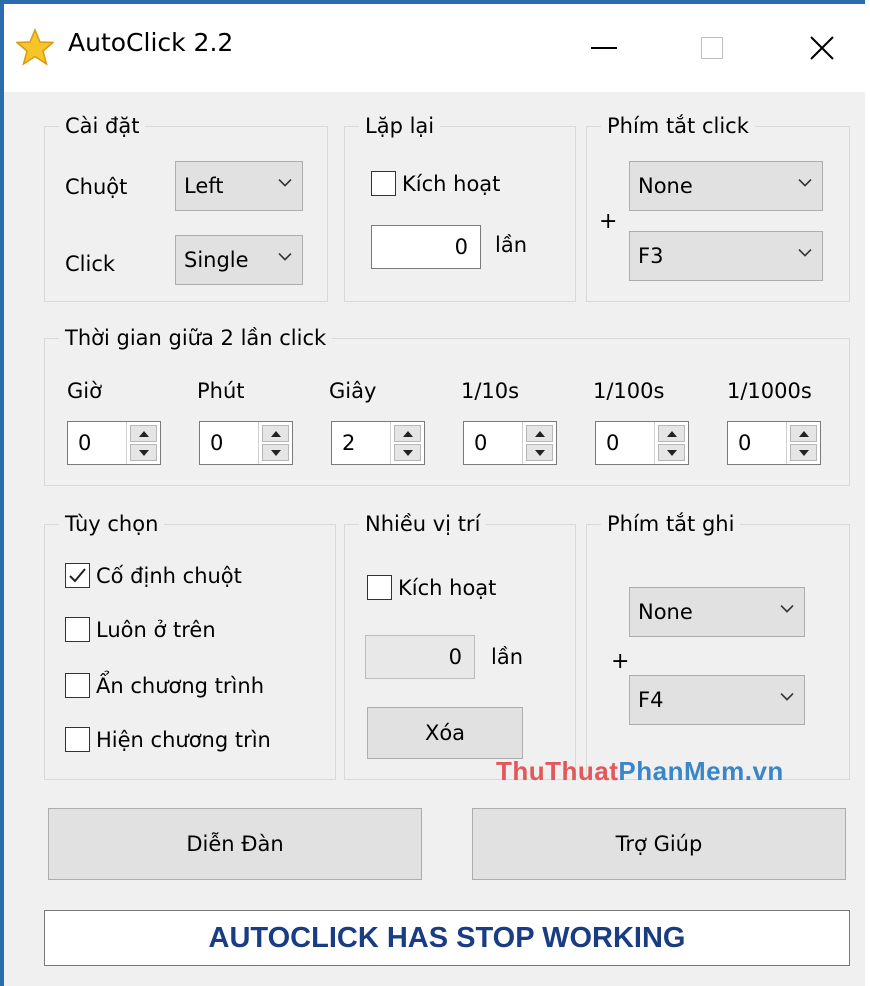  What do you see at coordinates (769, 391) in the screenshot?
I see `interval-label-thousandths: 1/1000s` at bounding box center [769, 391].